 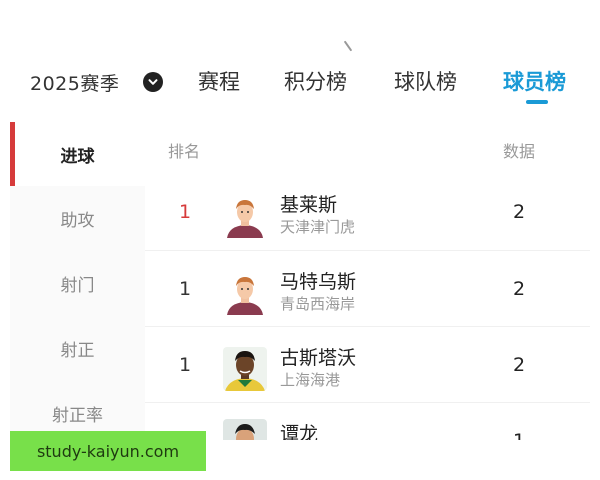 What do you see at coordinates (318, 304) in the screenshot?
I see `player-team: 青岛西海岸` at bounding box center [318, 304].